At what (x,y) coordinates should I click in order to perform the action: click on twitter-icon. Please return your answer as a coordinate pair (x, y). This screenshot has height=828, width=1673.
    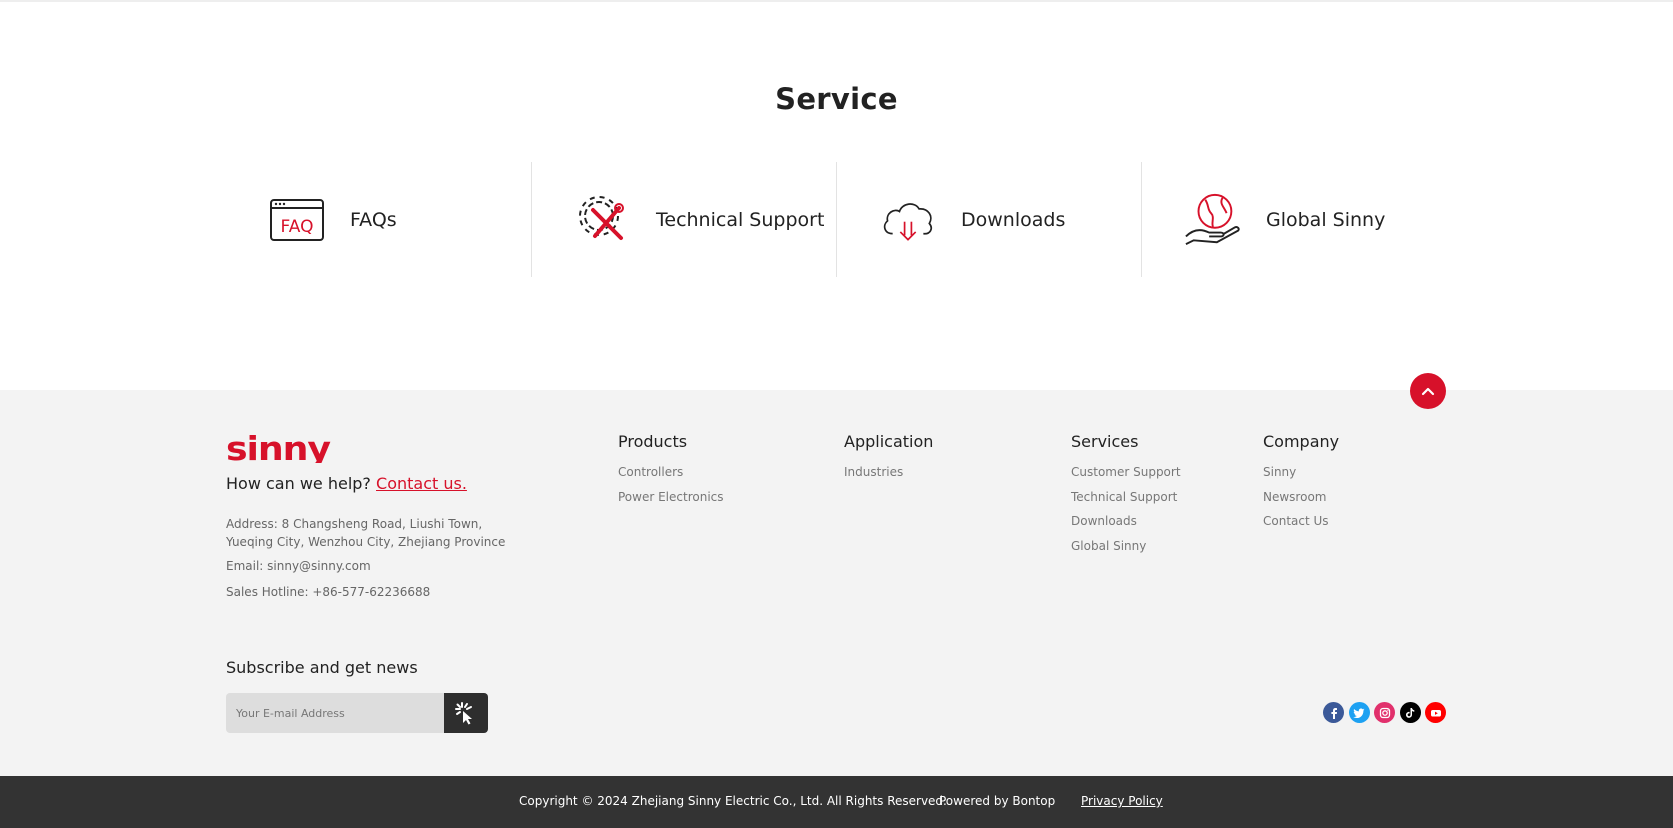
    Looking at the image, I should click on (1359, 712).